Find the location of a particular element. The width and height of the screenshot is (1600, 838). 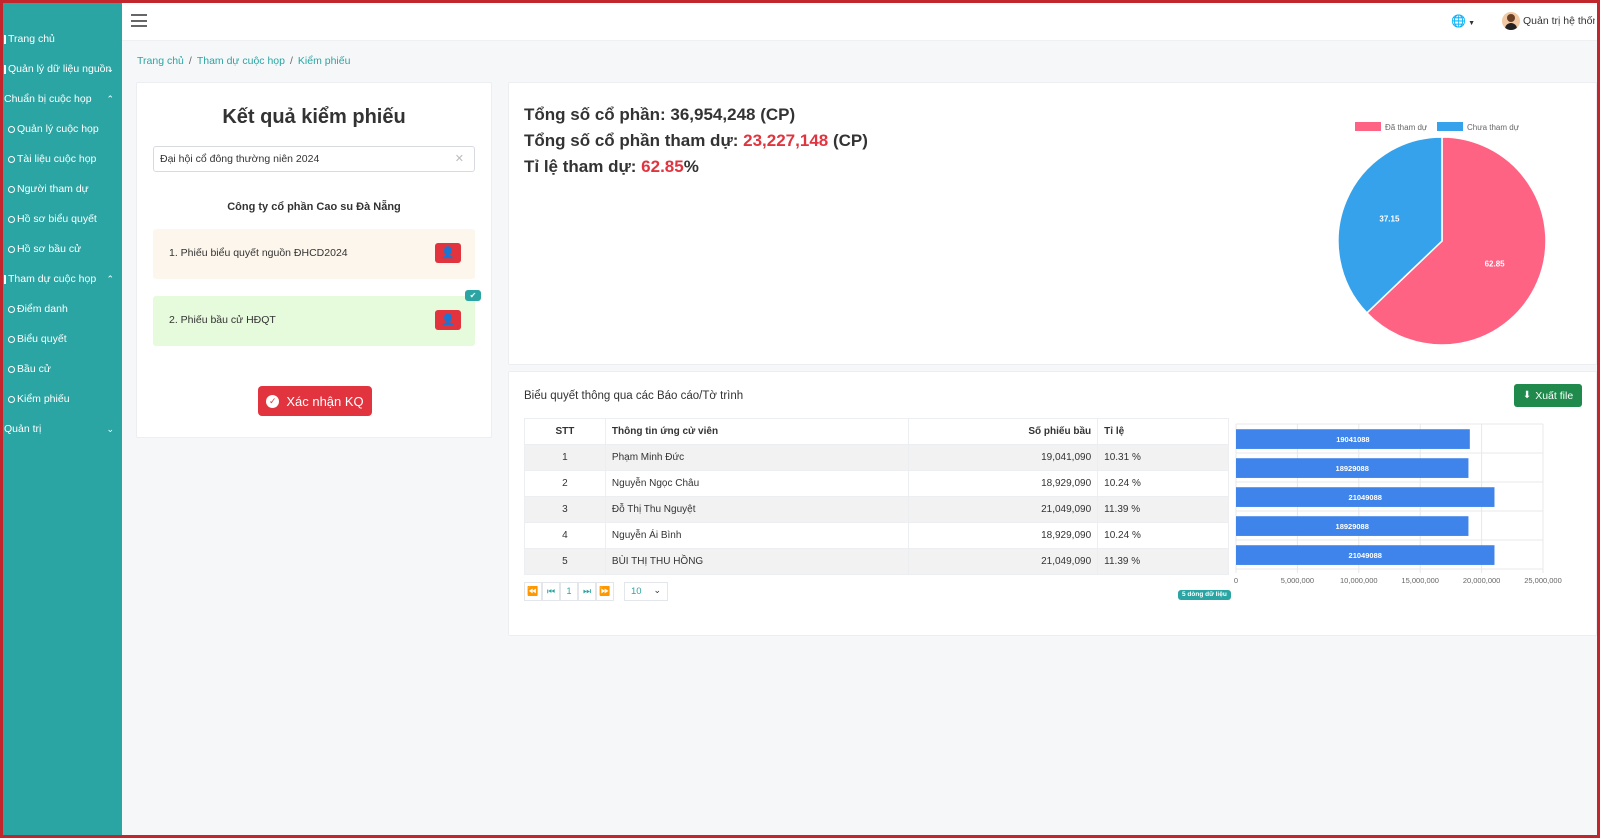

attendance-pie-chart: Đã tham dự Chưa tham dự 62.85 37.15 is located at coordinates (1442, 234).